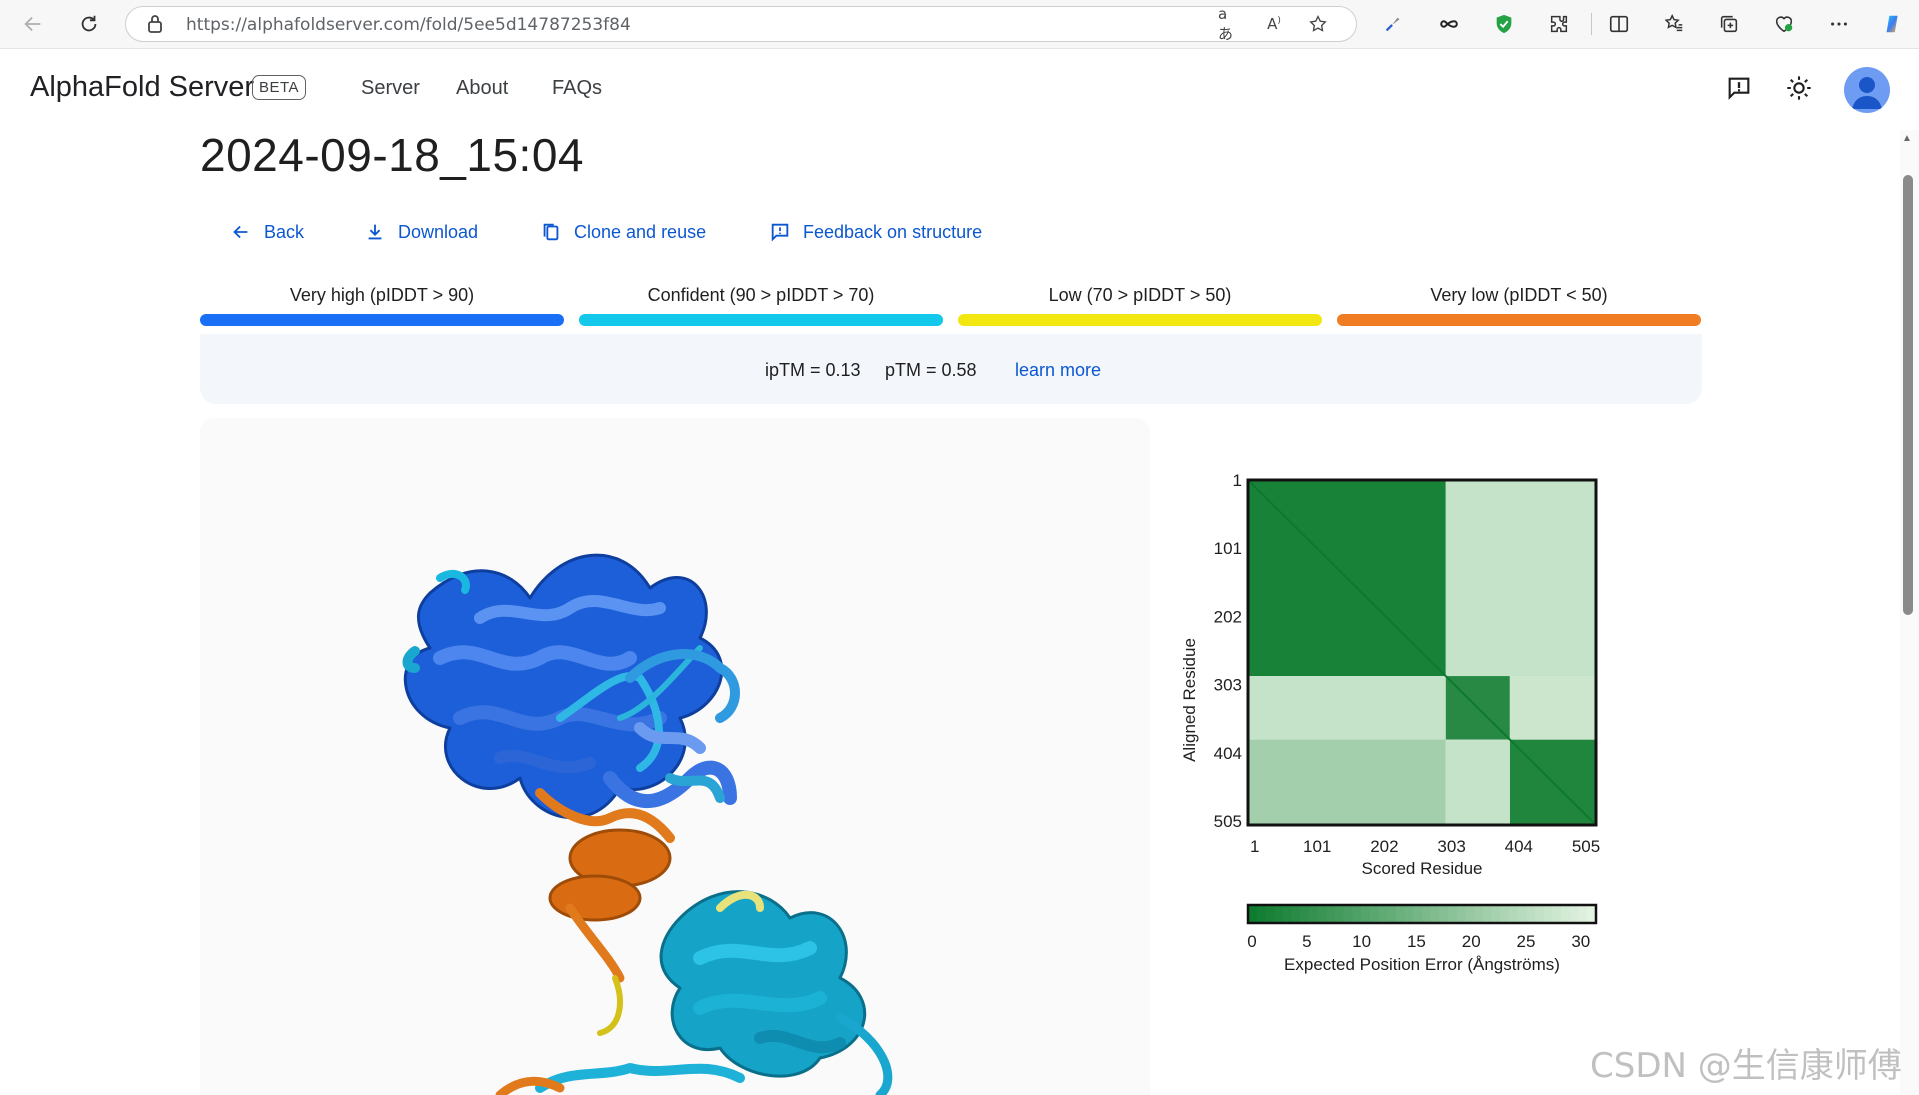 This screenshot has width=1919, height=1095. I want to click on ptm-value: pTM = 0.58, so click(931, 370).